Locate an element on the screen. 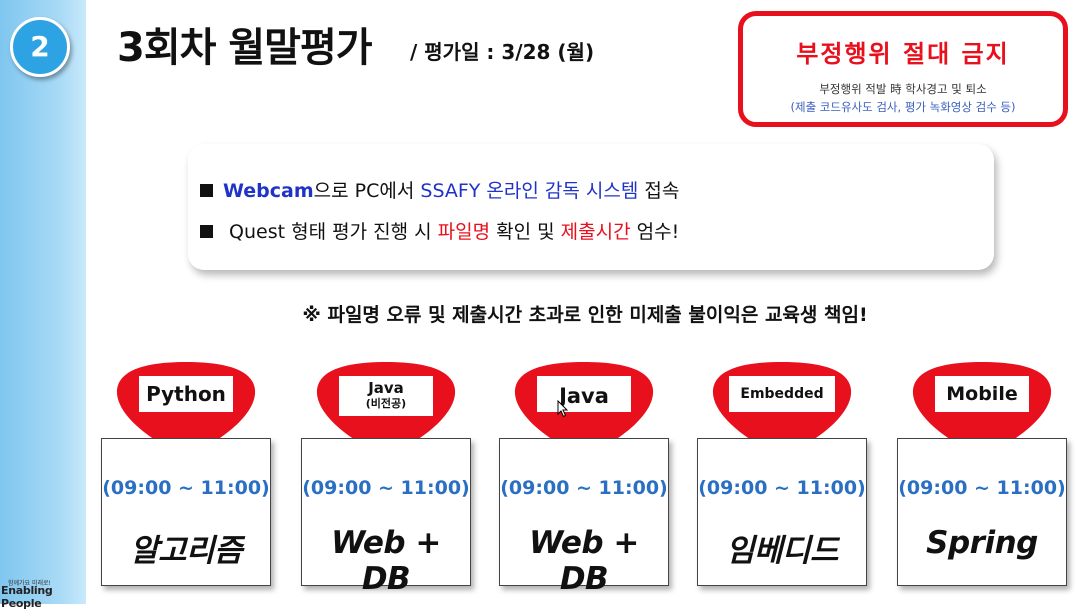 This screenshot has width=1084, height=610. instruction-webcam: Webcam으로 PC에서 SSAFY 온라인 감독 시스템 접속 is located at coordinates (439, 189).